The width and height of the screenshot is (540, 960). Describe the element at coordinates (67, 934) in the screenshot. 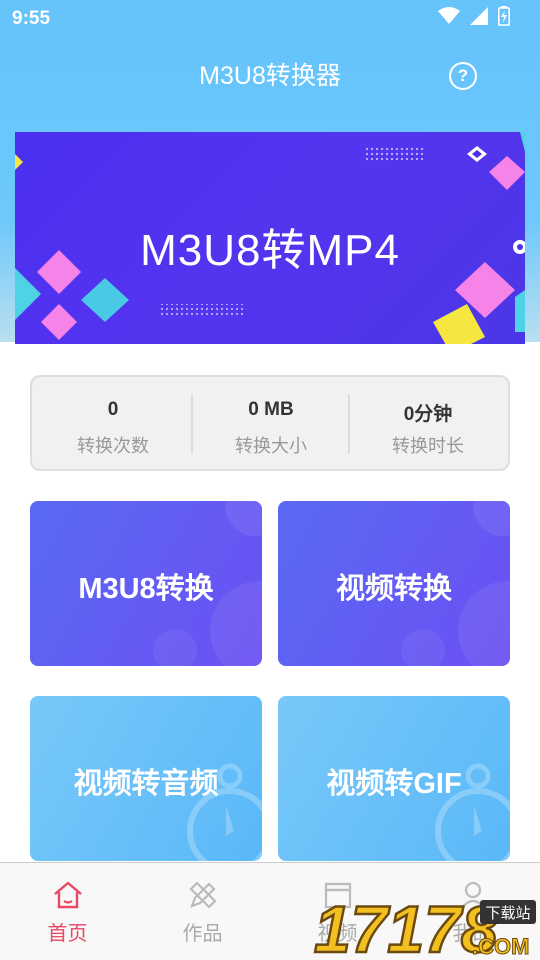

I see `nav-label: 首页` at that location.